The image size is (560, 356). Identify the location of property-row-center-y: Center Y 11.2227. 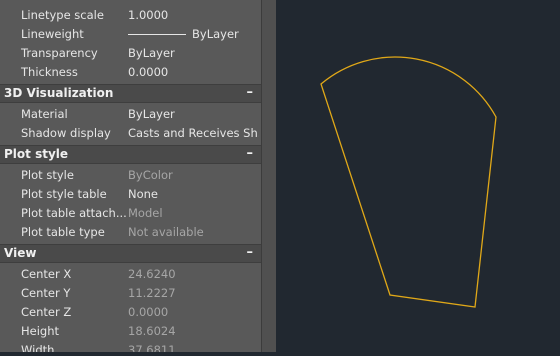
(130, 293).